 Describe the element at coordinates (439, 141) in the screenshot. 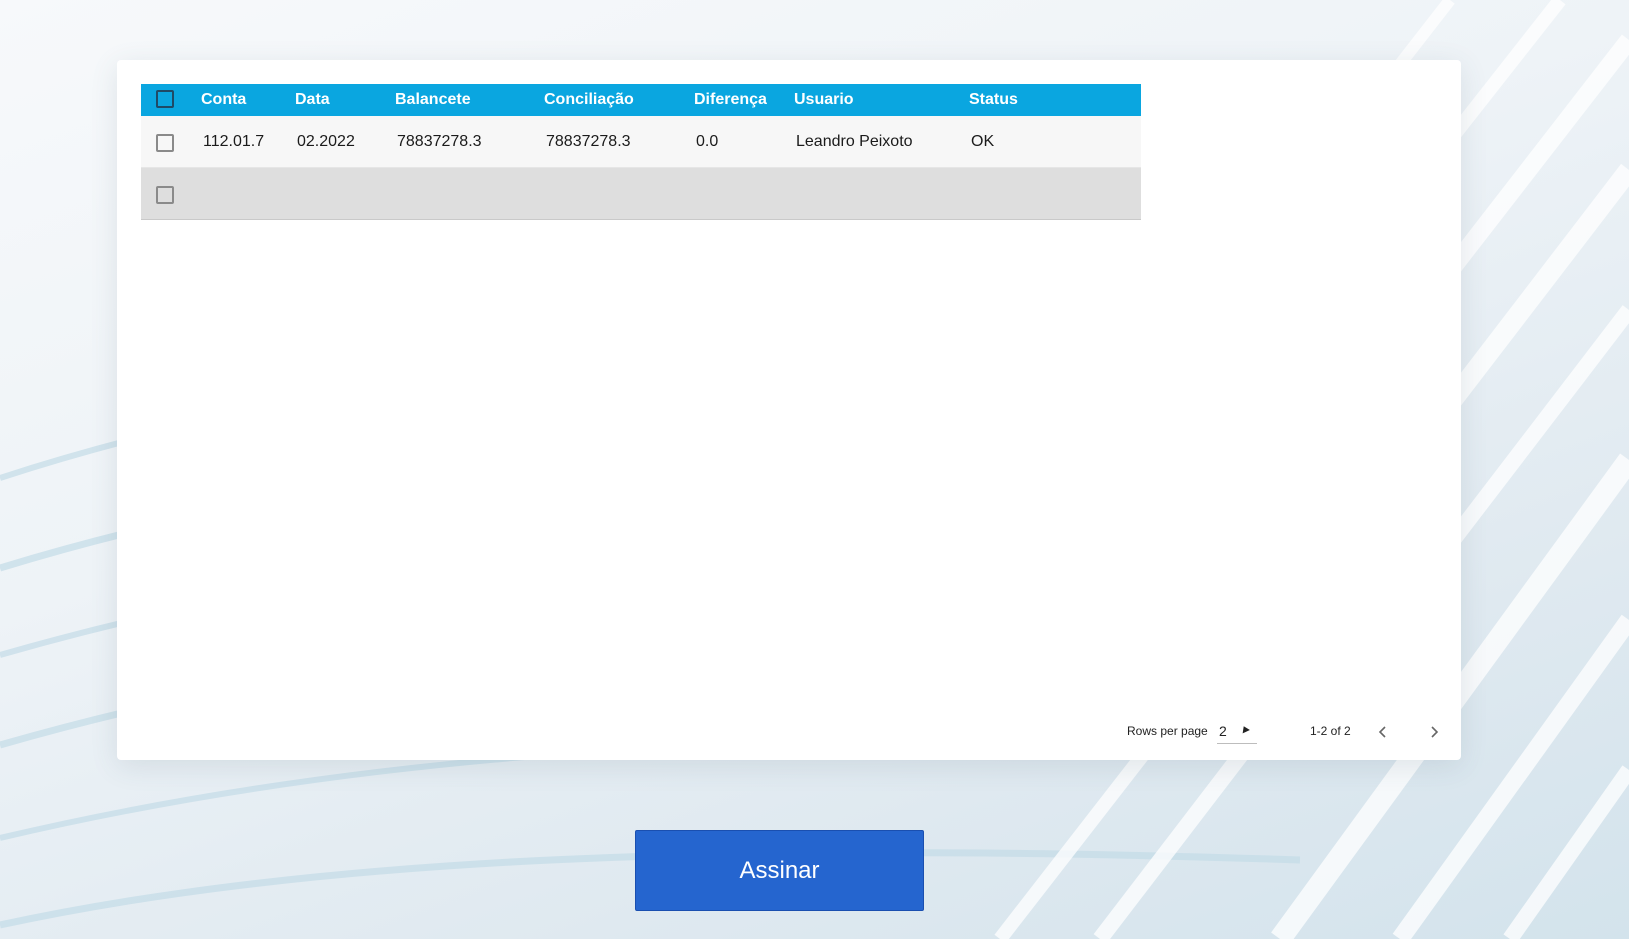

I see `cell-balancete: 78837278.3` at that location.